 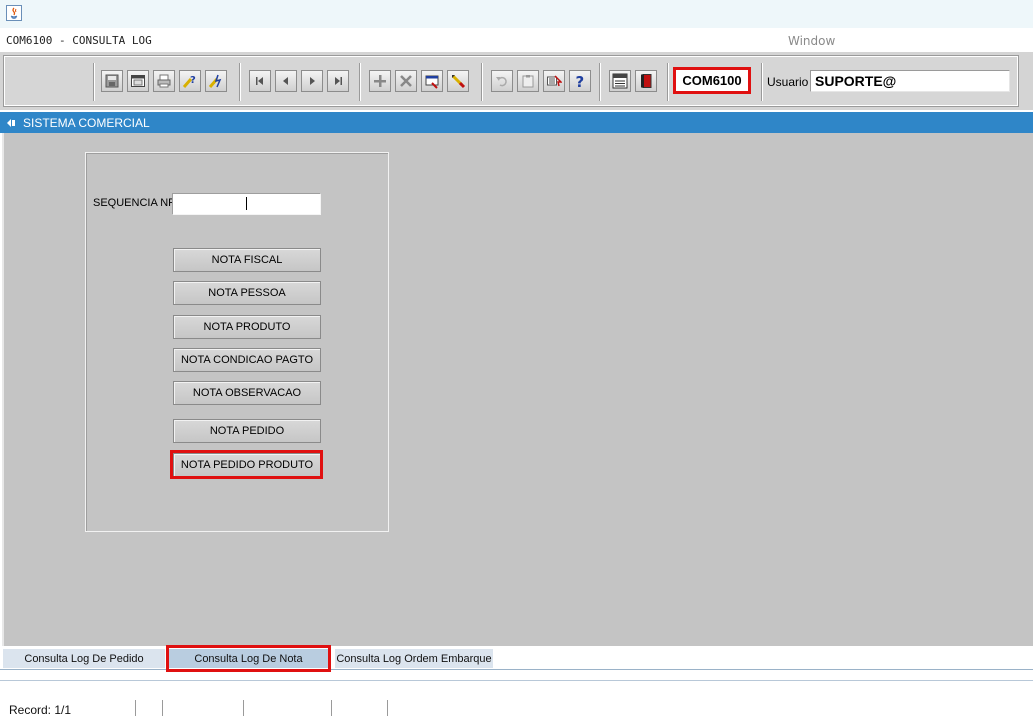 I want to click on first-record-button, so click(x=260, y=81).